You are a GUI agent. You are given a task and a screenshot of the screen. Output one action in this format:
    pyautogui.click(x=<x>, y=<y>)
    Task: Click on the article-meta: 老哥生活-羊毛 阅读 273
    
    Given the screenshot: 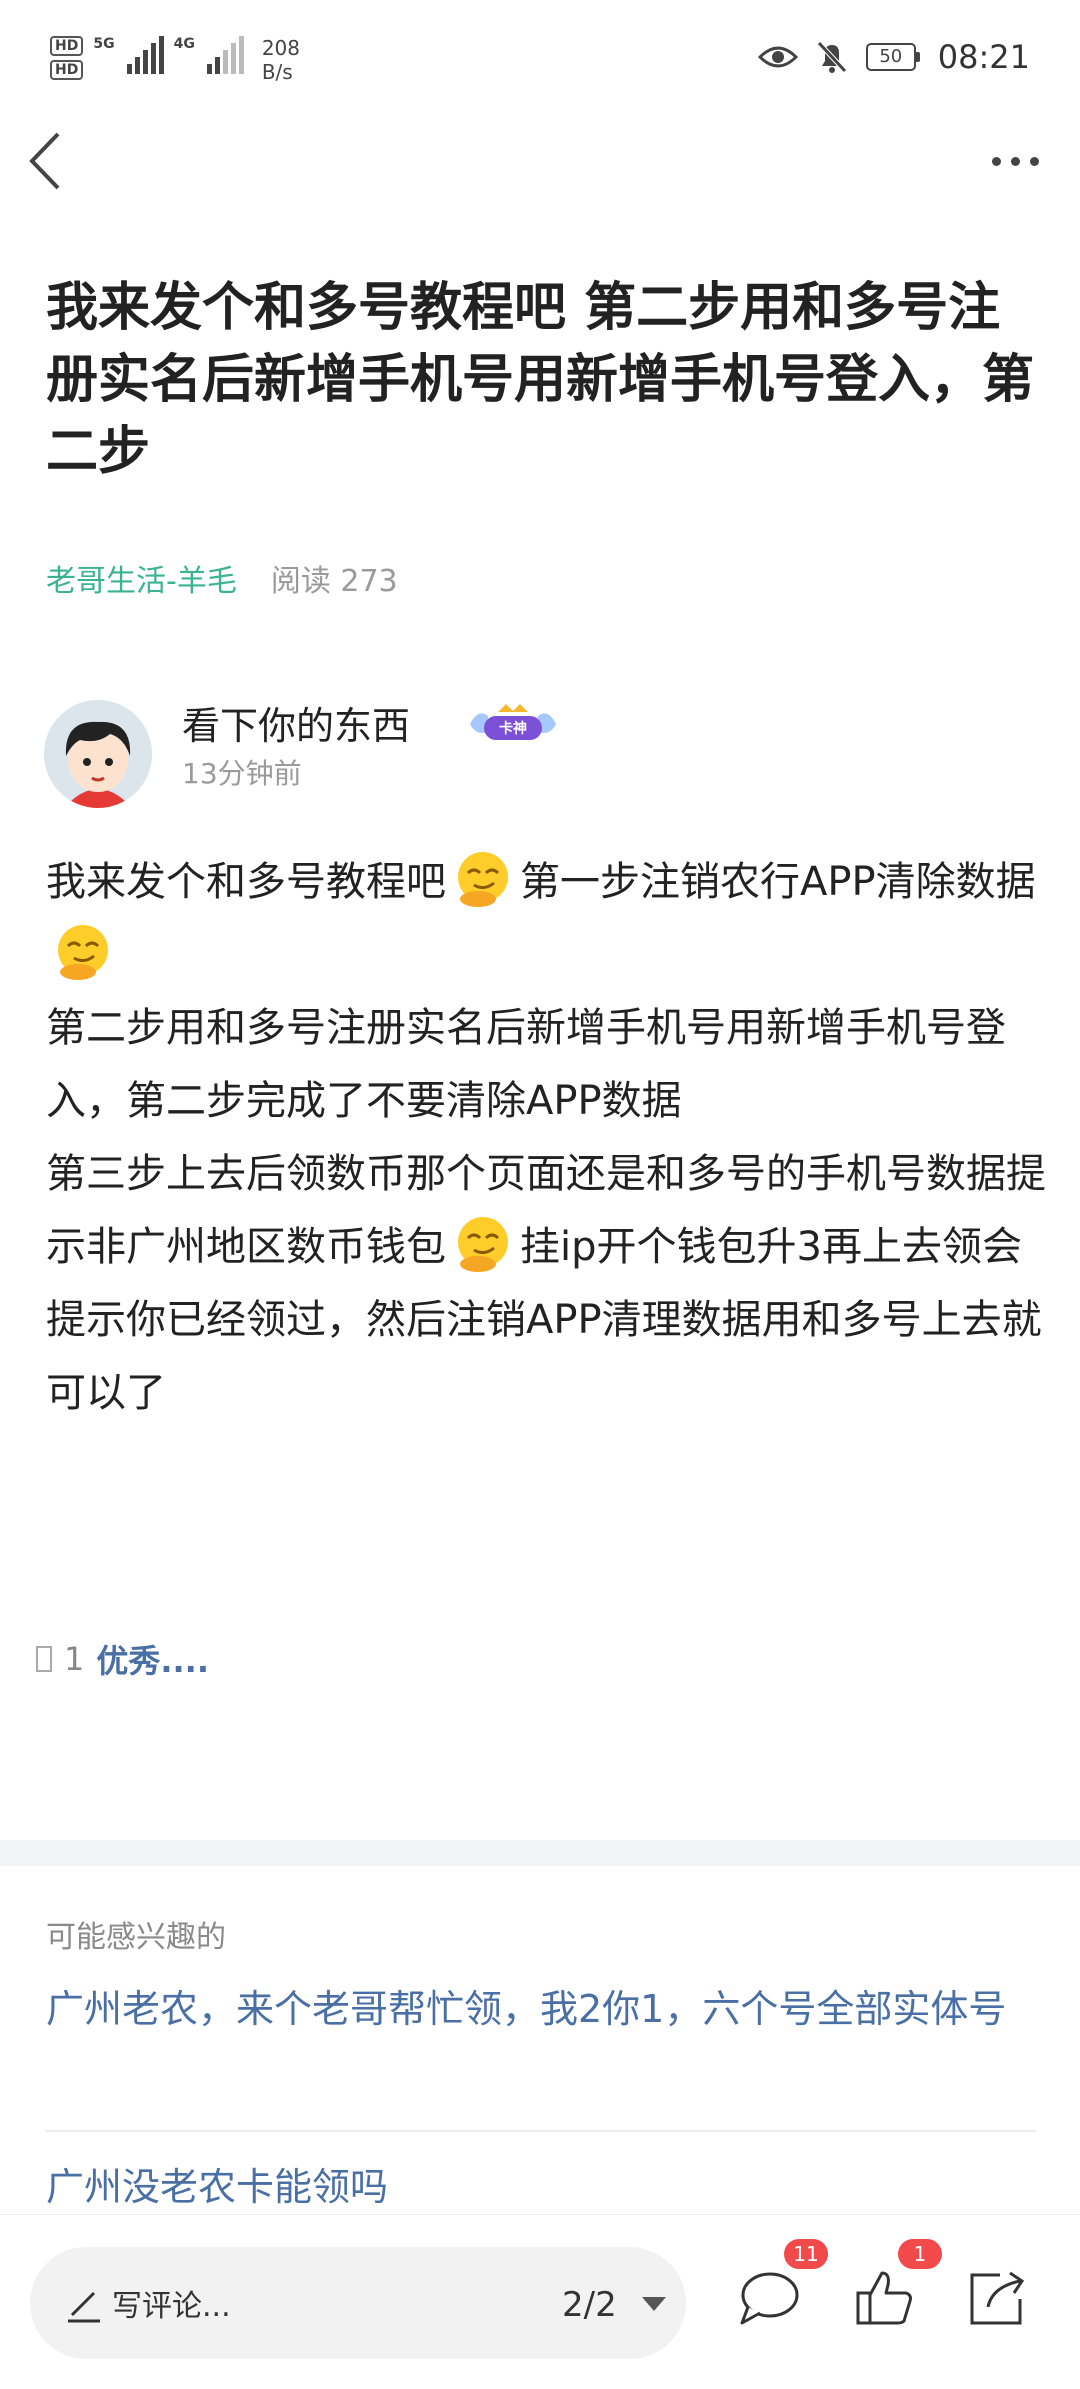 What is the action you would take?
    pyautogui.click(x=222, y=578)
    